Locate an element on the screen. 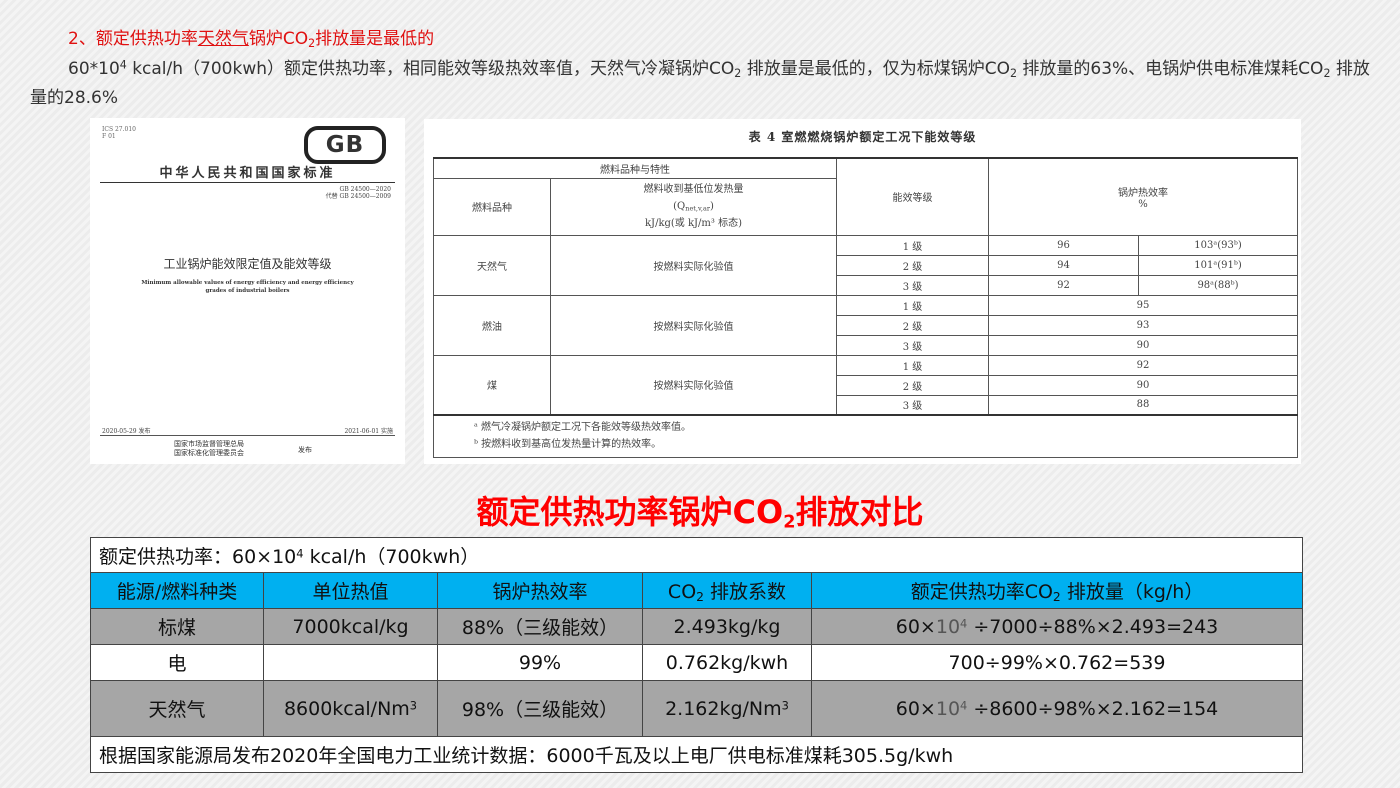 The height and width of the screenshot is (788, 1400). efficiency: 99% is located at coordinates (540, 662).